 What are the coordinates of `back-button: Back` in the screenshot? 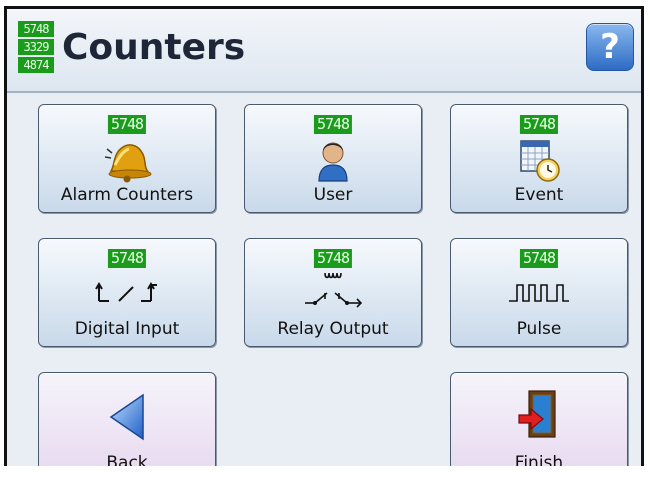 It's located at (127, 419).